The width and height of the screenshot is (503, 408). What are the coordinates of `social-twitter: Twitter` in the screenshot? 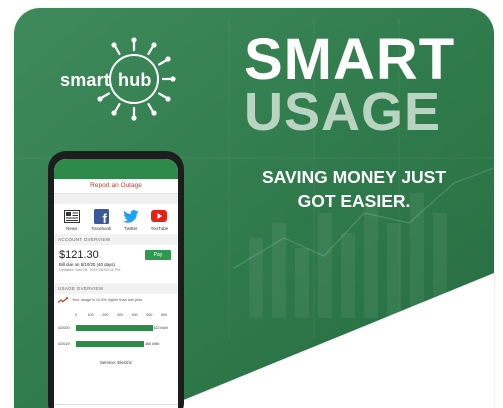 It's located at (130, 219).